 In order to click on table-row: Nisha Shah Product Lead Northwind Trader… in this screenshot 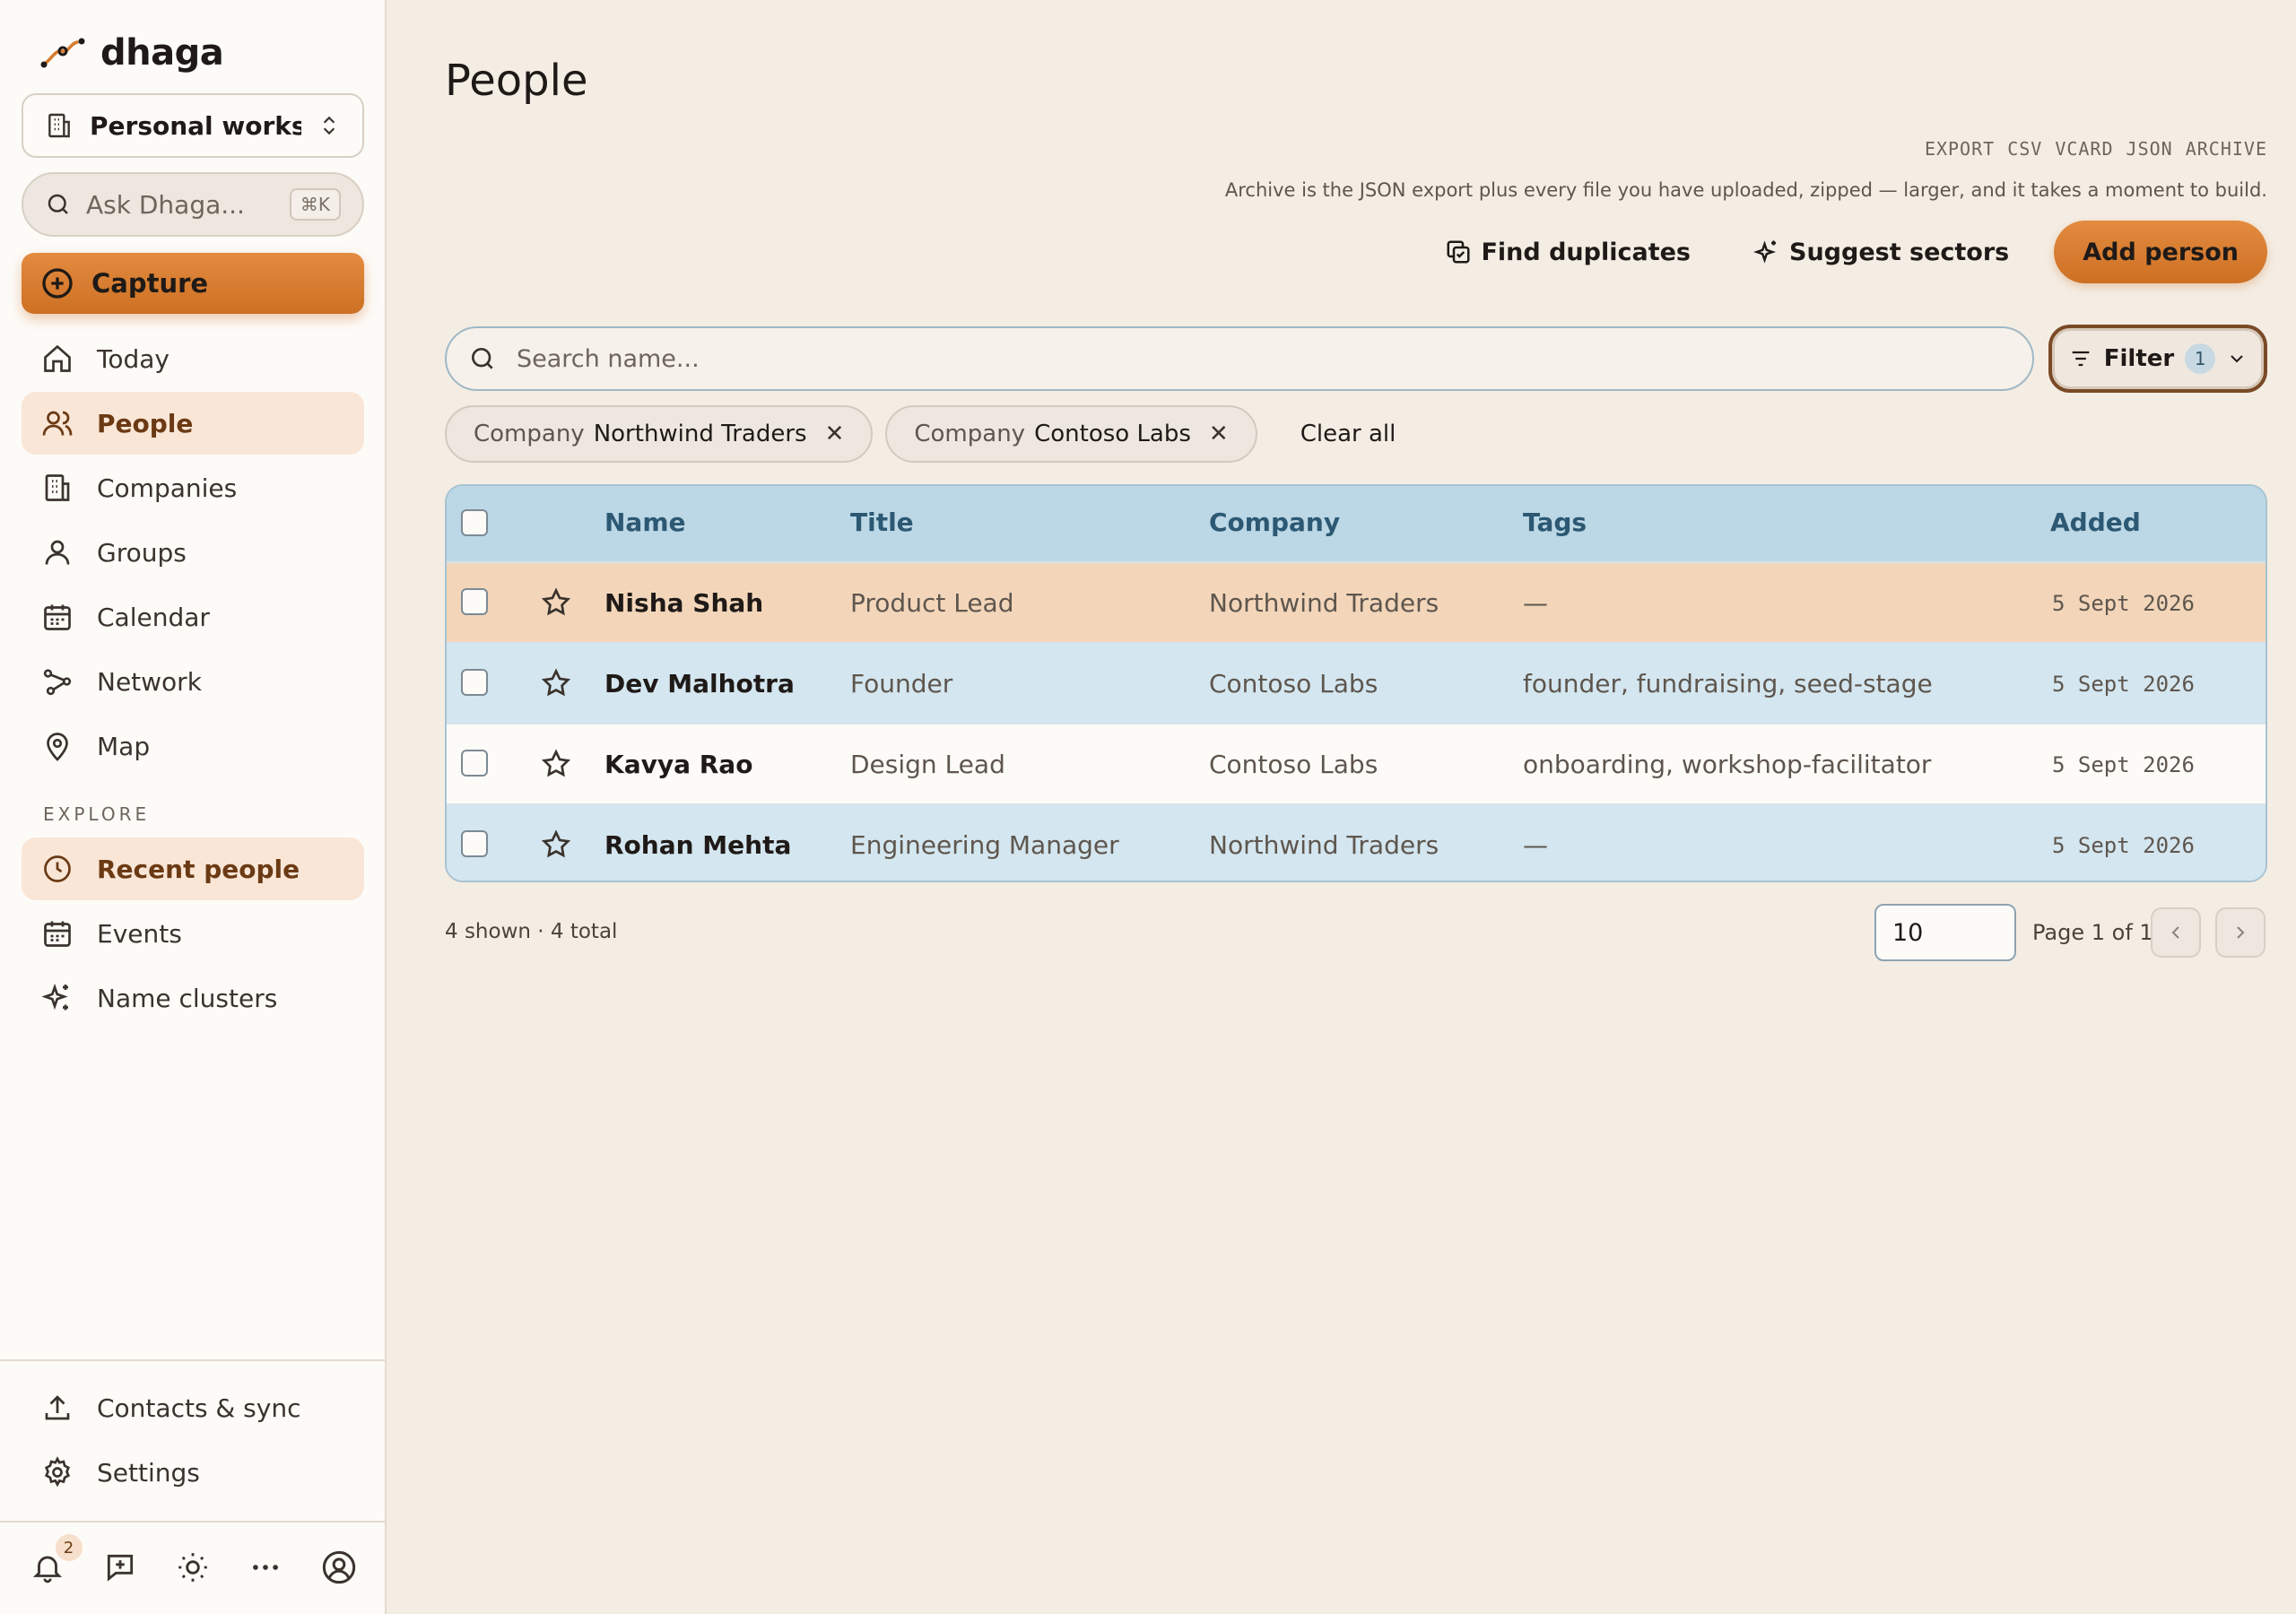, I will do `click(1356, 601)`.